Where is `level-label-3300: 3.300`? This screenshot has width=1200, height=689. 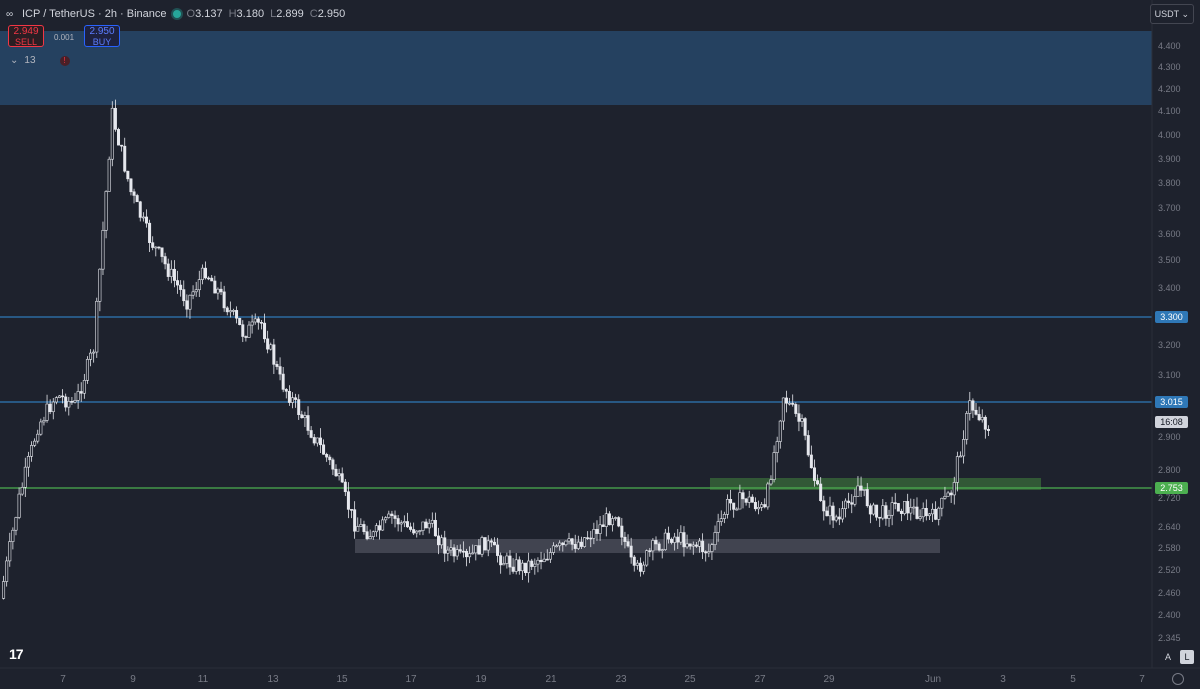
level-label-3300: 3.300 is located at coordinates (1171, 317).